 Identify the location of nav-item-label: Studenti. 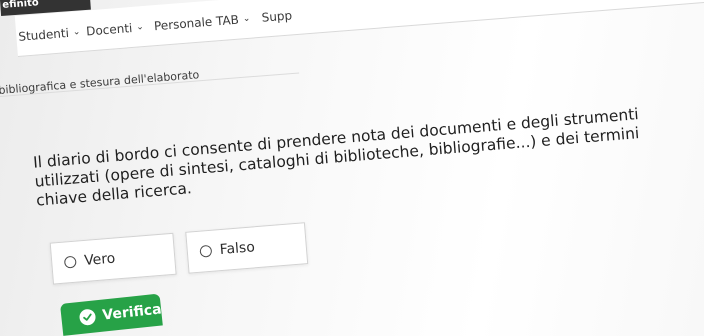
(43, 34).